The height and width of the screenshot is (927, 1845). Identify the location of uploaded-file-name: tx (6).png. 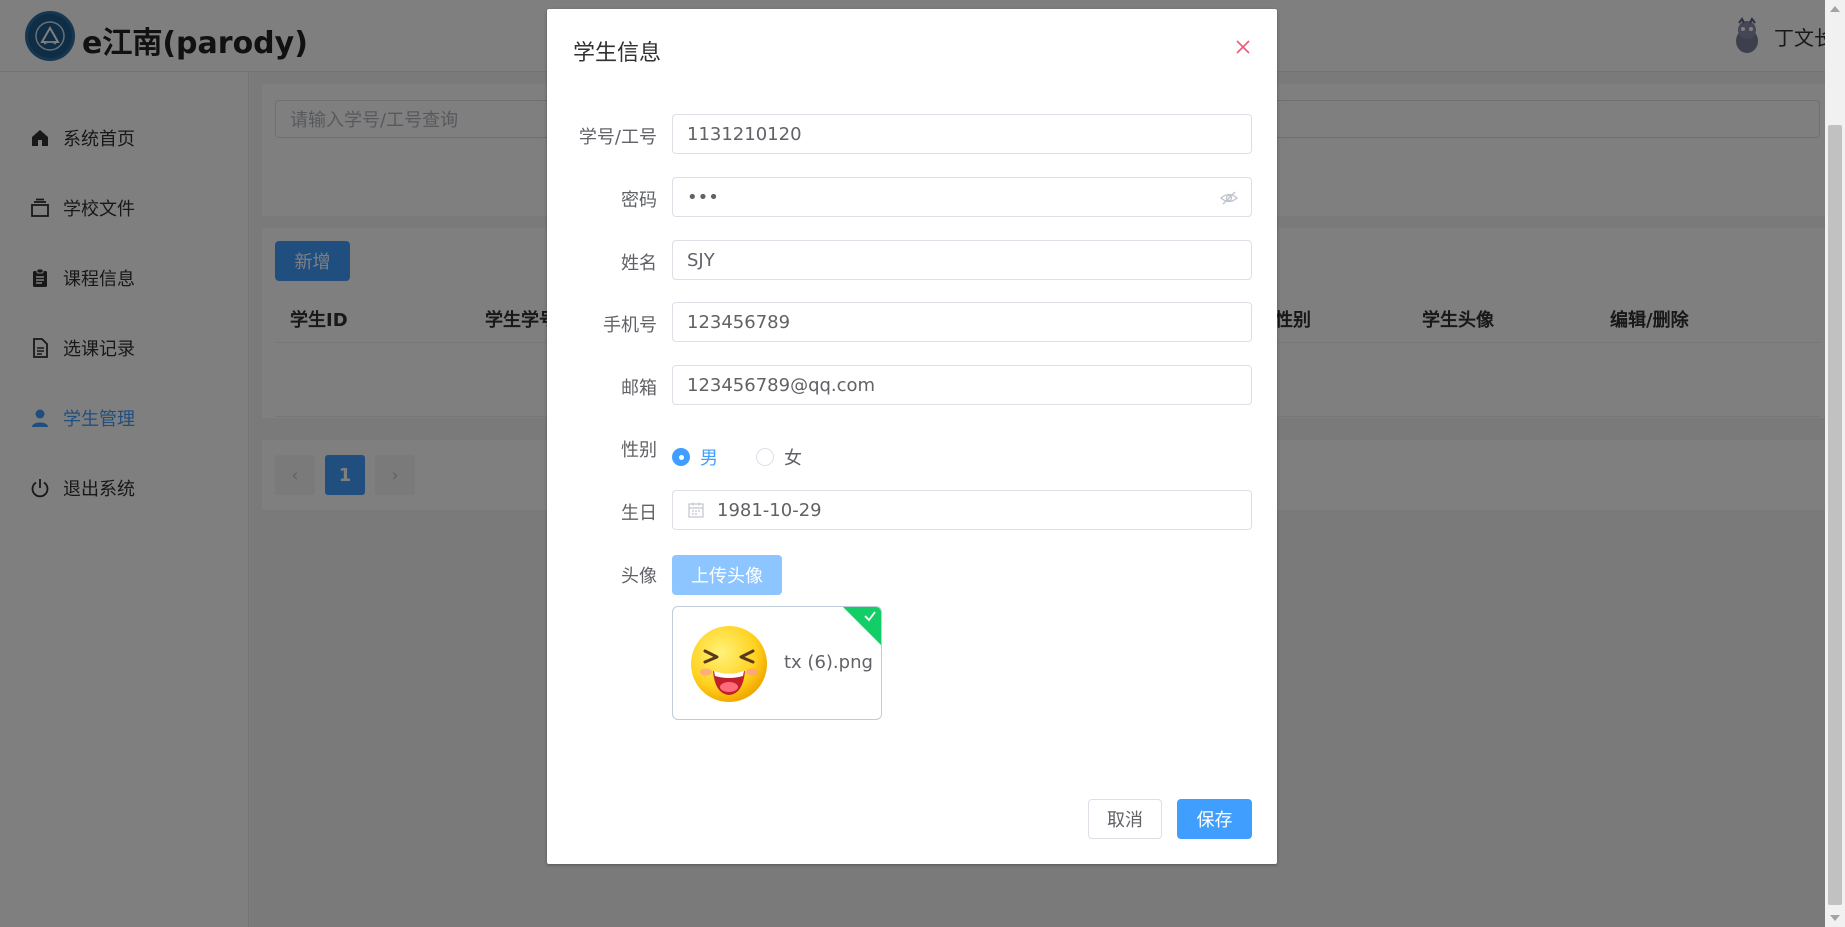
(828, 662).